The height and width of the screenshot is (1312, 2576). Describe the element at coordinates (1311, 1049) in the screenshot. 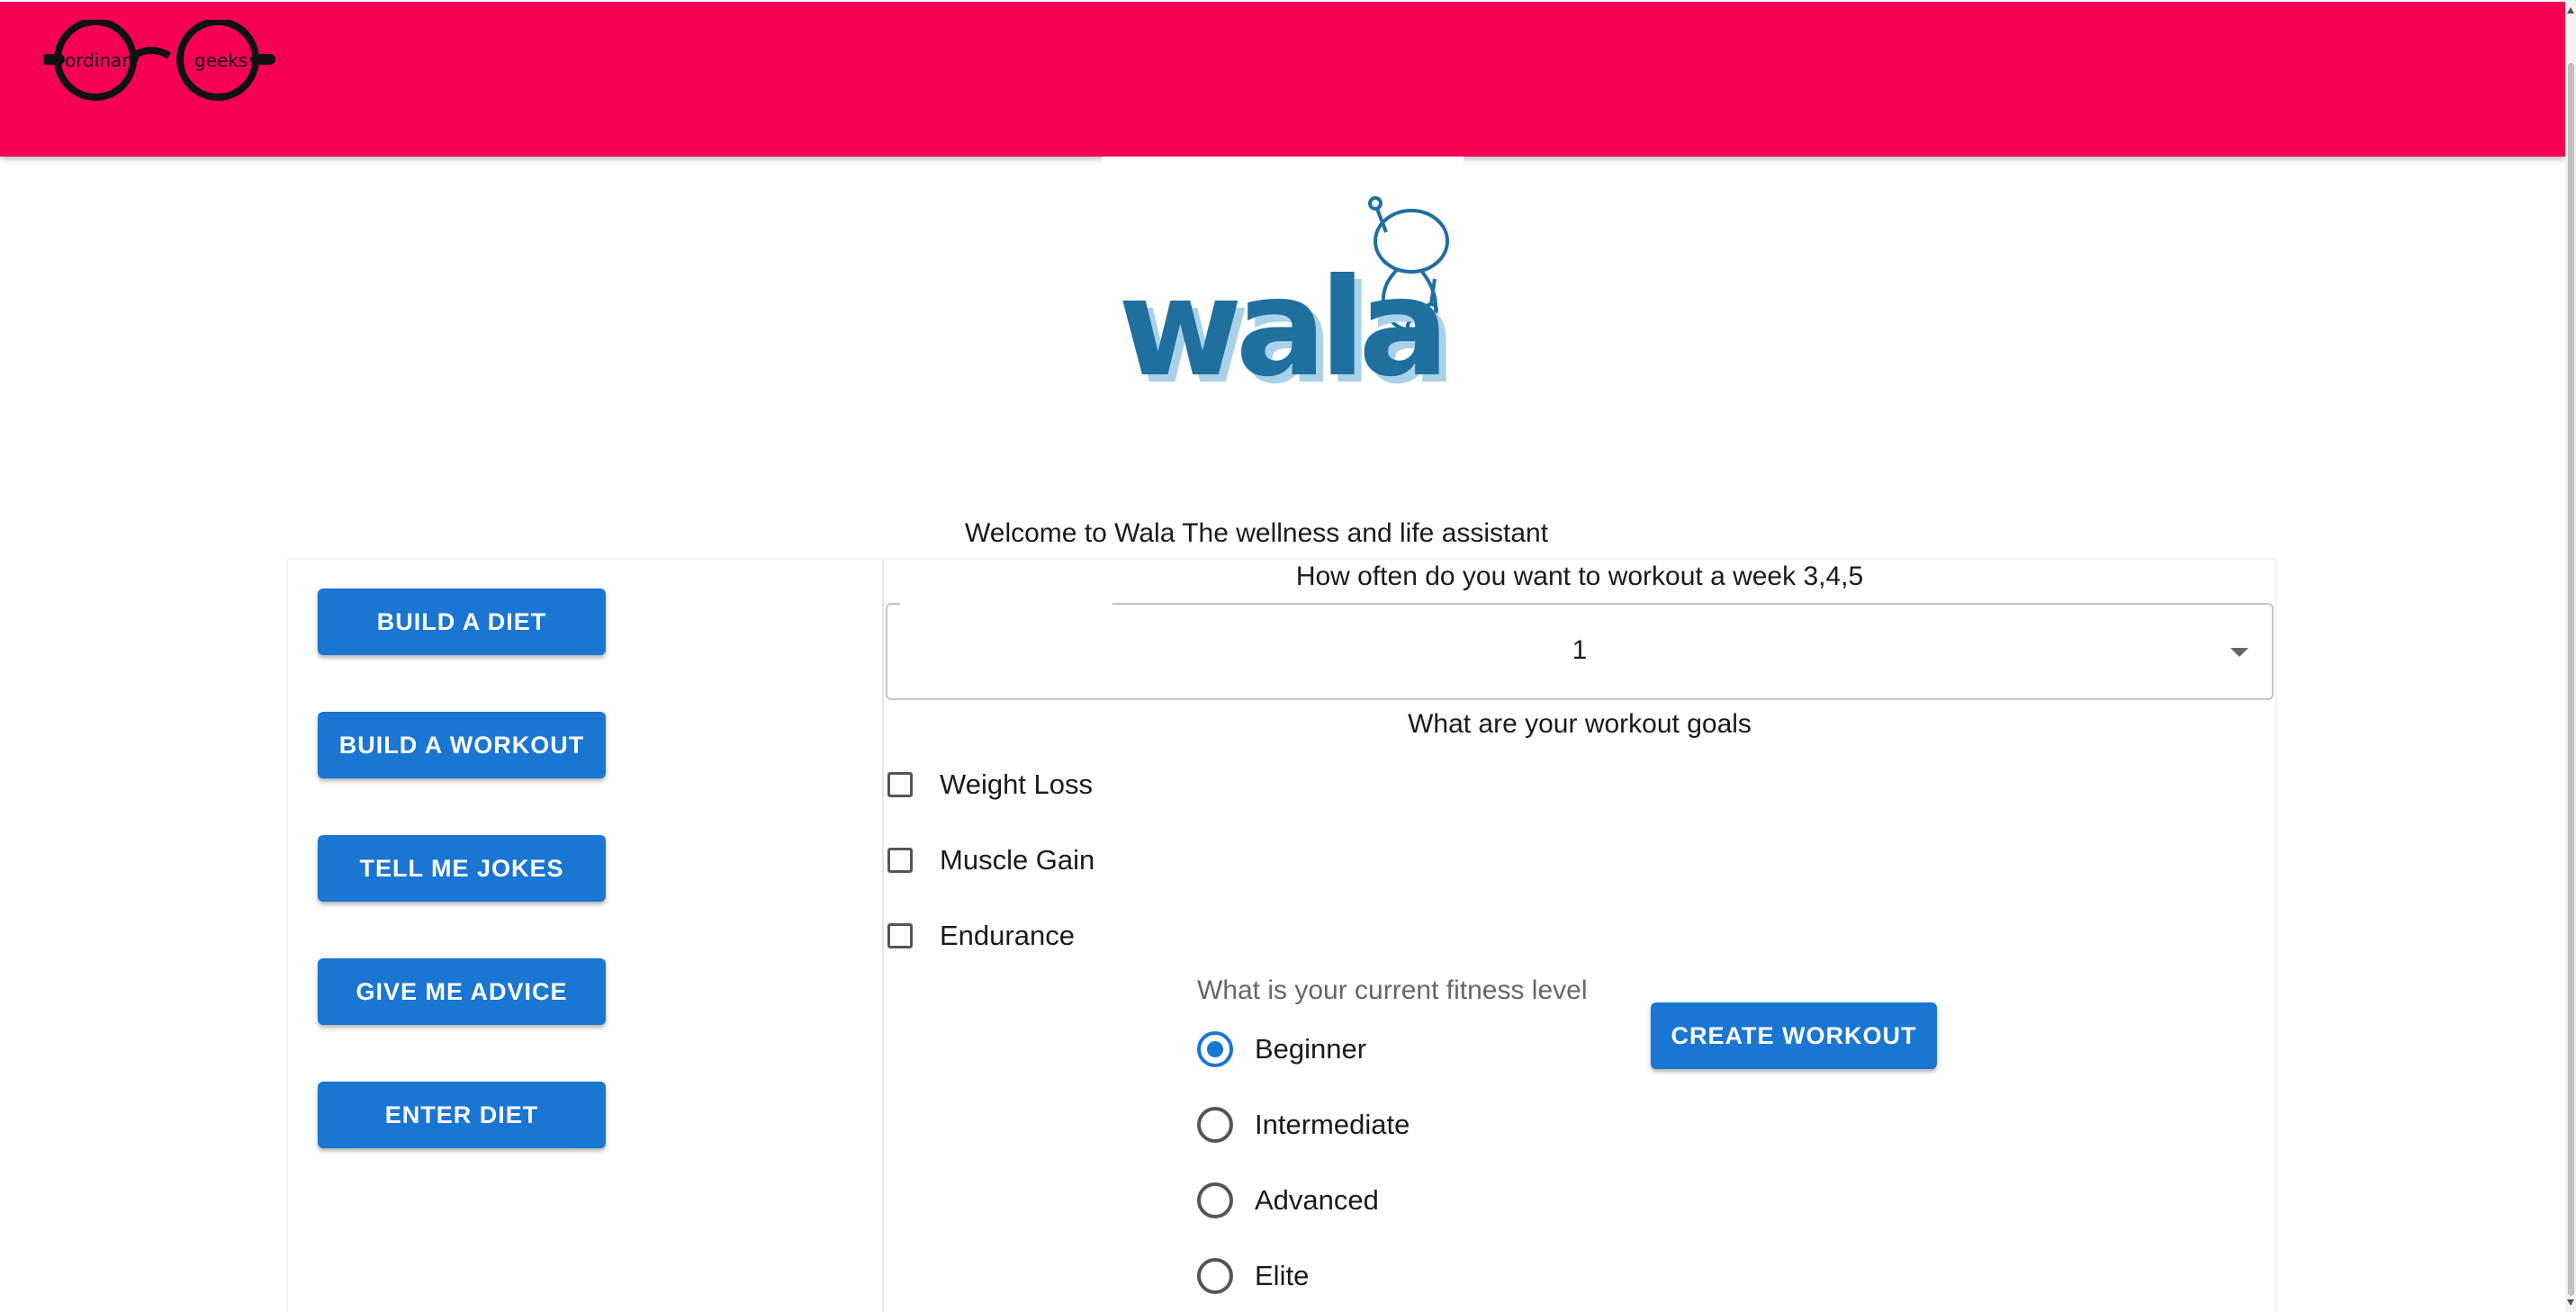

I see `radio-label: Beginner` at that location.